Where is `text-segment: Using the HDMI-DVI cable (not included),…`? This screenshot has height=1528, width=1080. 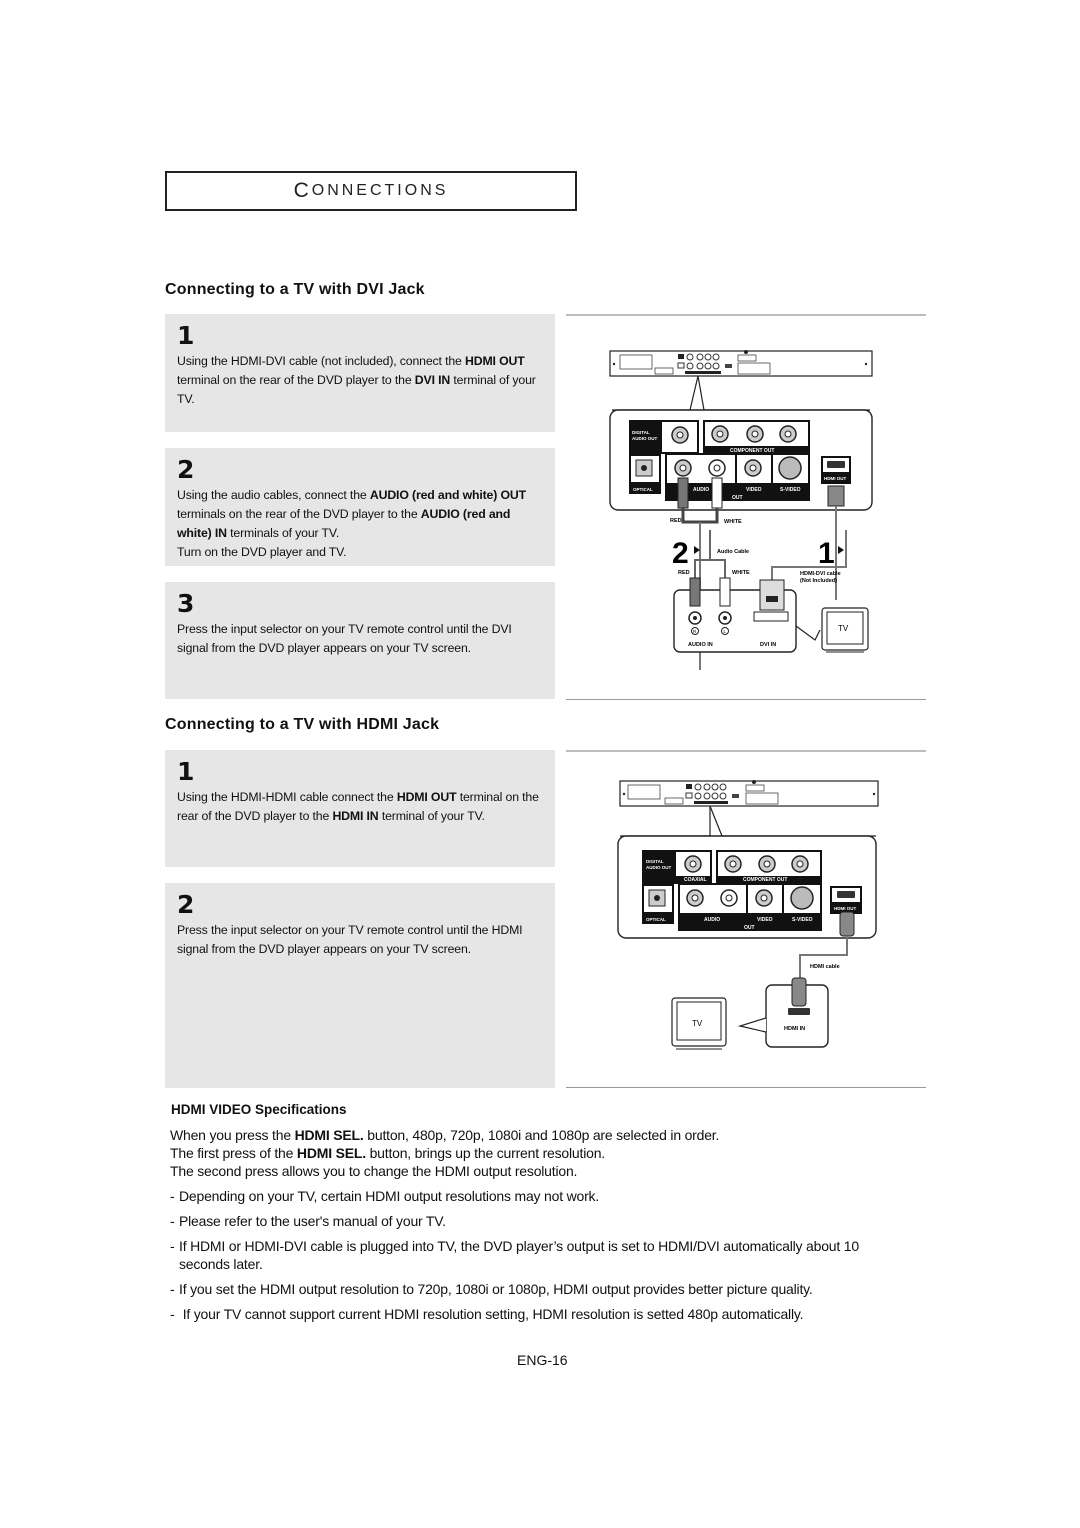
text-segment: Using the HDMI-DVI cable (not included),… is located at coordinates (321, 361).